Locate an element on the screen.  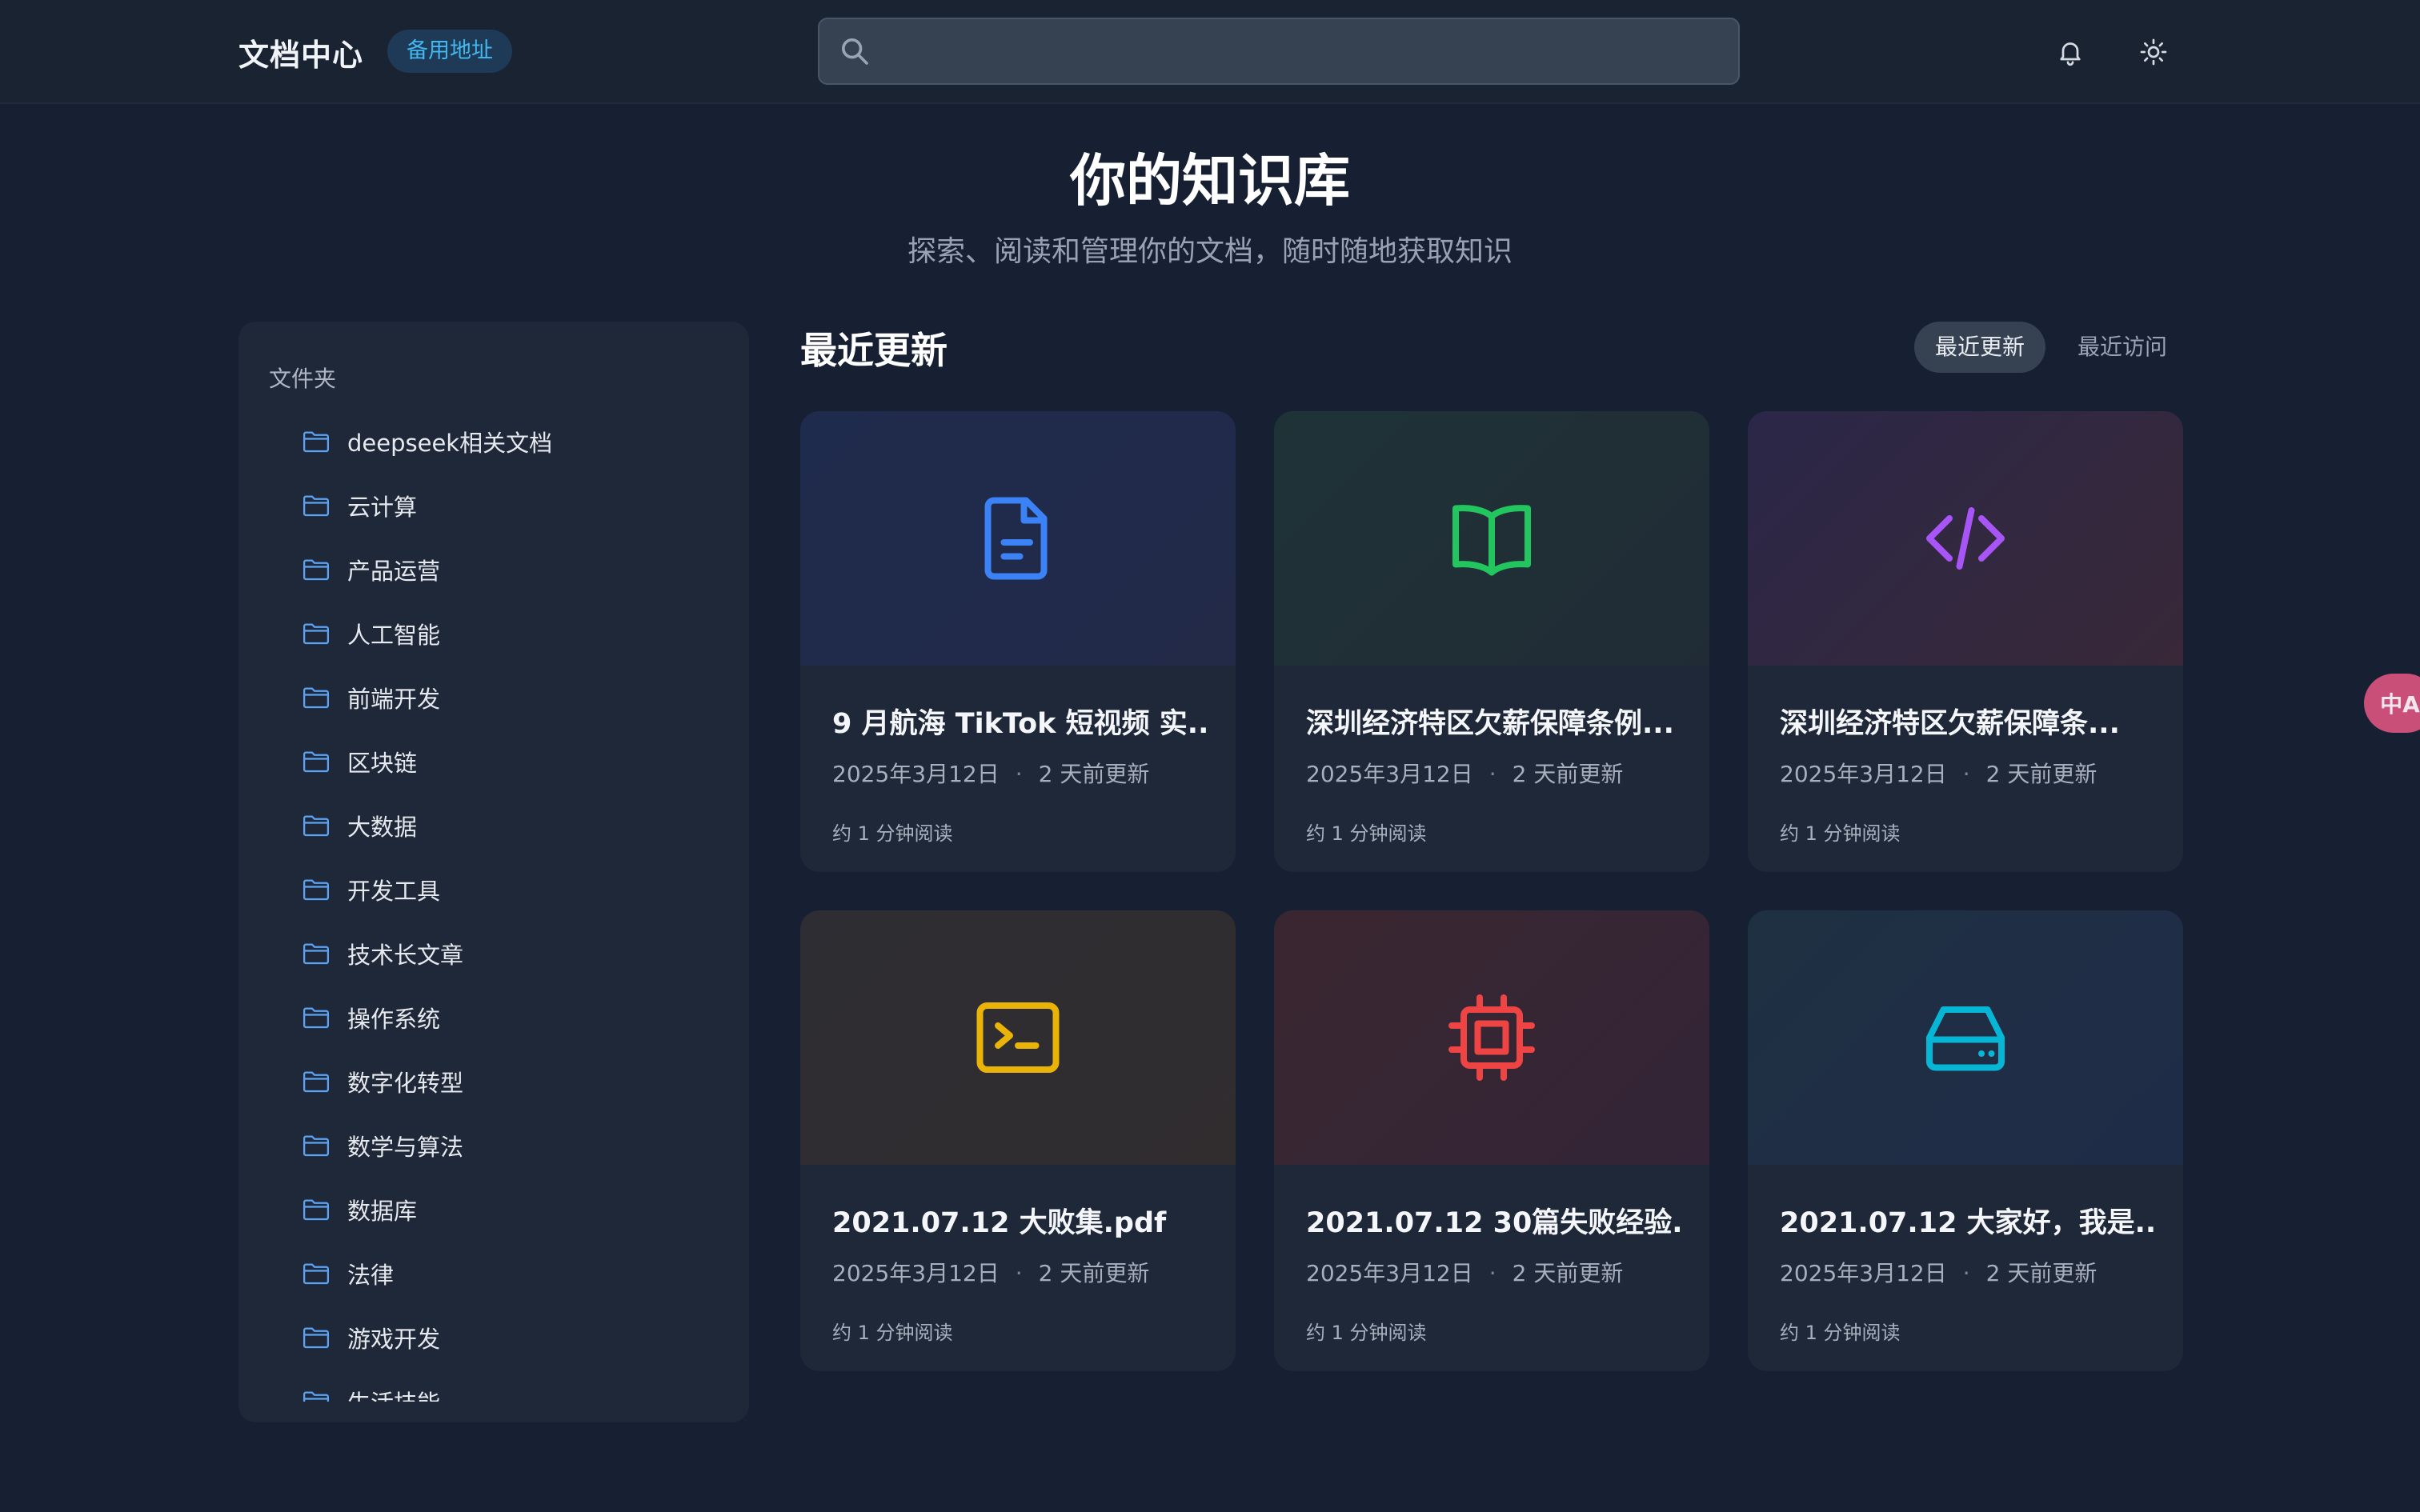
notification-button is located at coordinates (2070, 52).